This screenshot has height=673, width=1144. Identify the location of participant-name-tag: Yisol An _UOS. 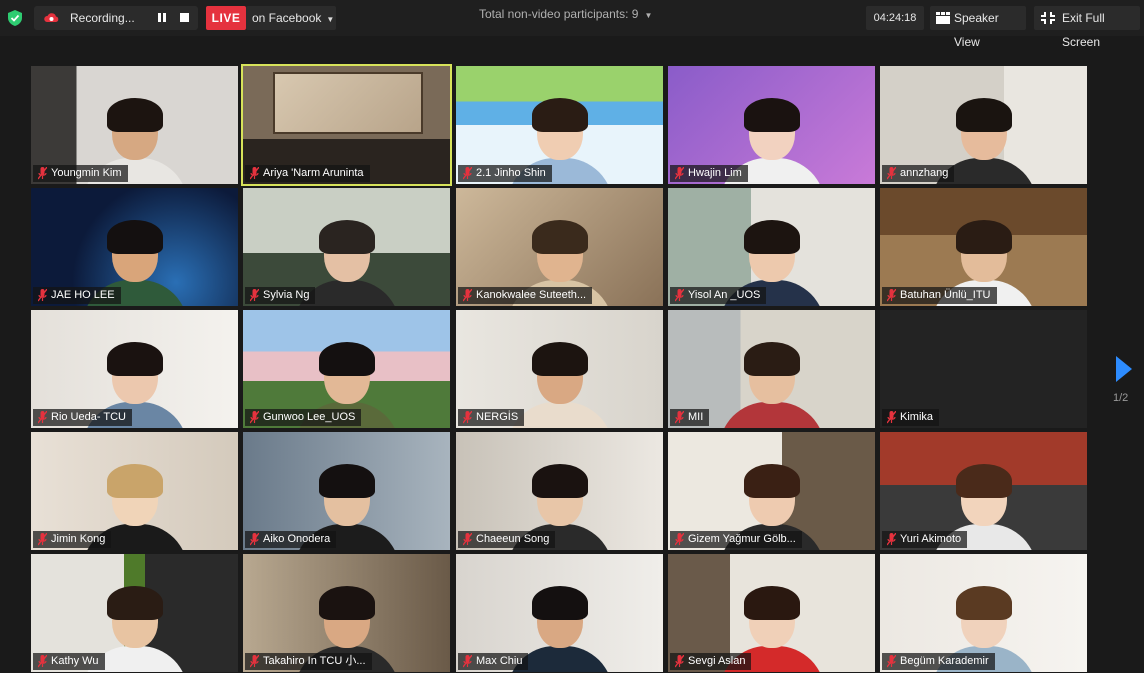
(718, 295).